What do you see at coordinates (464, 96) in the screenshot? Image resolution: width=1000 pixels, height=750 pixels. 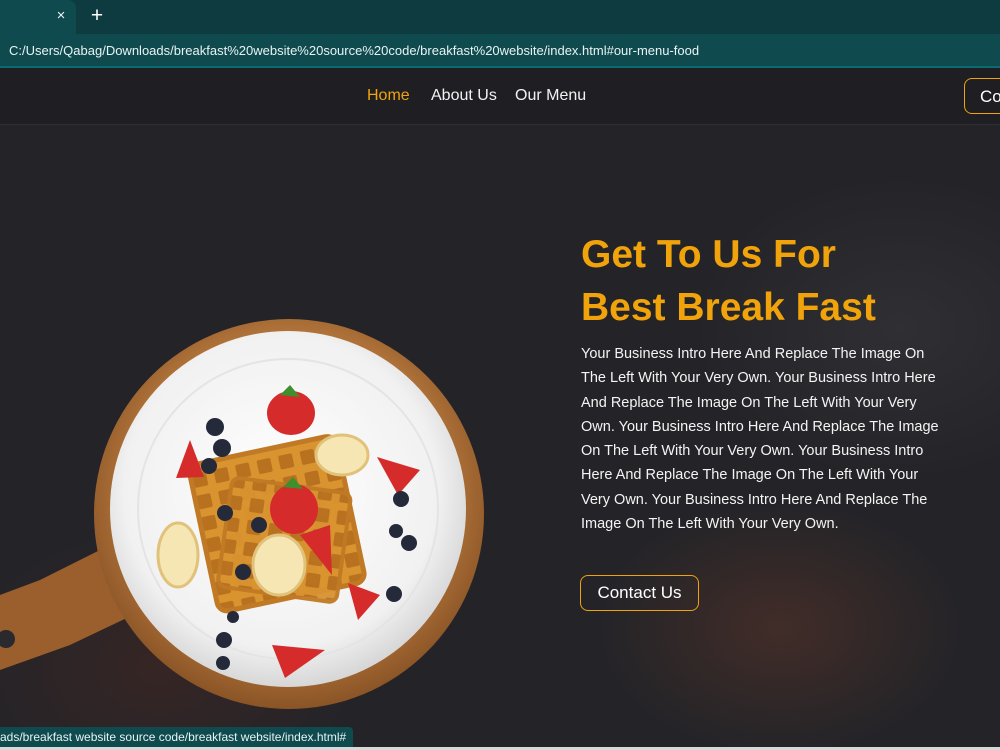 I see `nav-about-link: About Us` at bounding box center [464, 96].